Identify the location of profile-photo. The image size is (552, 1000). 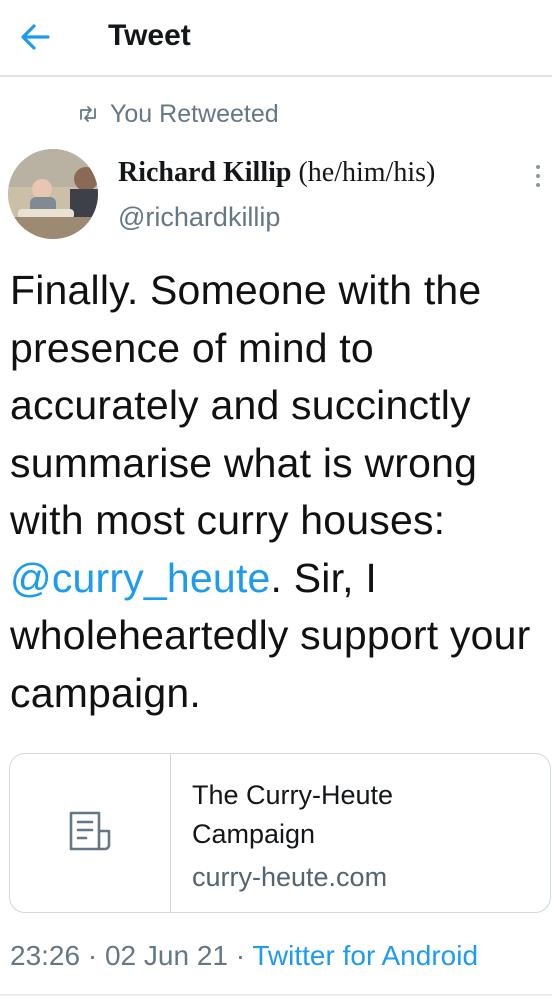
(53, 194).